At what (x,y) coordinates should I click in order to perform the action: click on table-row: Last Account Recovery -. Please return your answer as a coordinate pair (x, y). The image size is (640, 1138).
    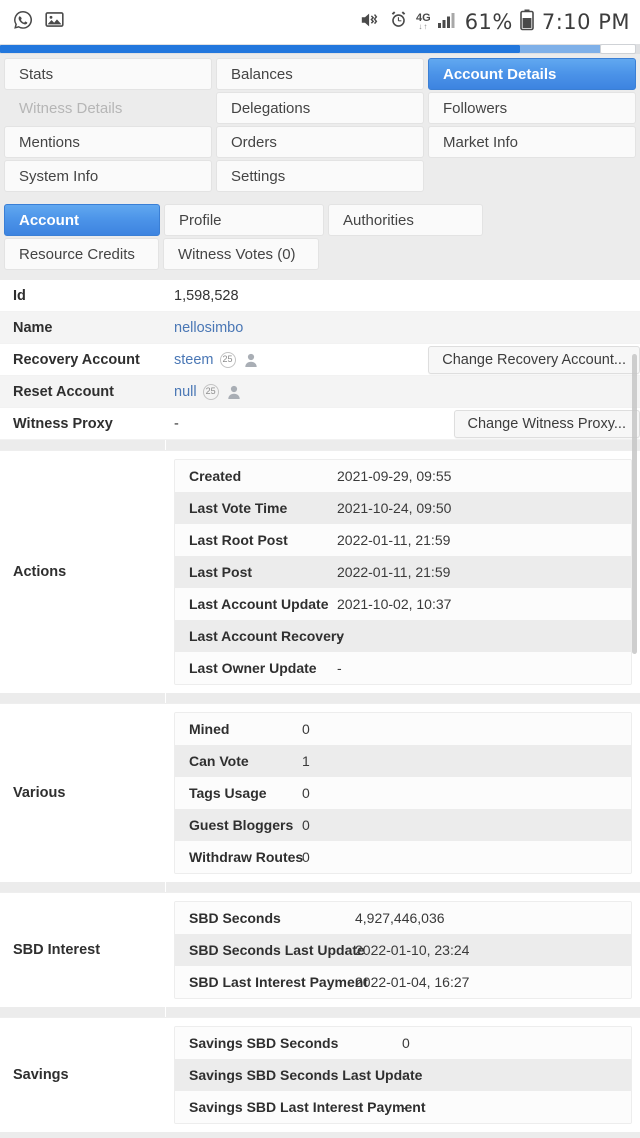
    Looking at the image, I should click on (403, 636).